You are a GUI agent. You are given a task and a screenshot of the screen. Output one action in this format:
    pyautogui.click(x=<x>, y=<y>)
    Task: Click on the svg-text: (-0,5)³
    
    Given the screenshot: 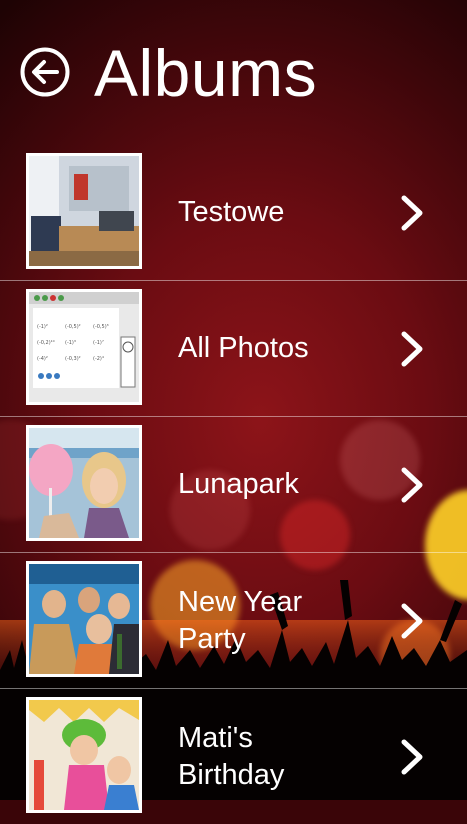 What is the action you would take?
    pyautogui.click(x=101, y=327)
    